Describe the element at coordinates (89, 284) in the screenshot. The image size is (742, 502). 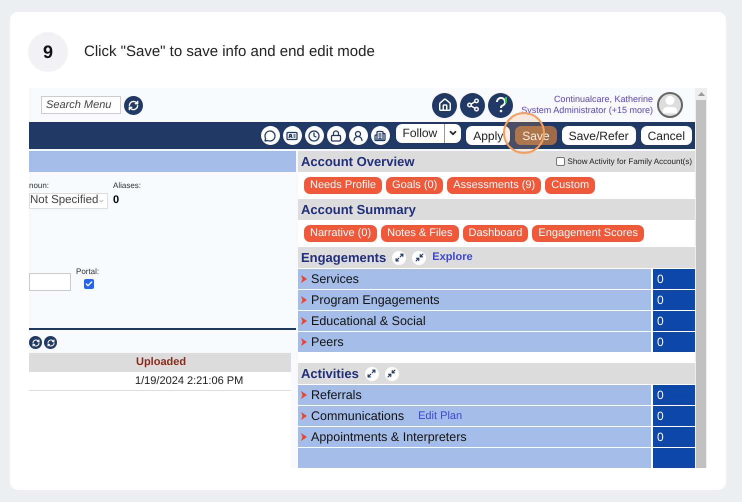
I see `portal-checkbox` at that location.